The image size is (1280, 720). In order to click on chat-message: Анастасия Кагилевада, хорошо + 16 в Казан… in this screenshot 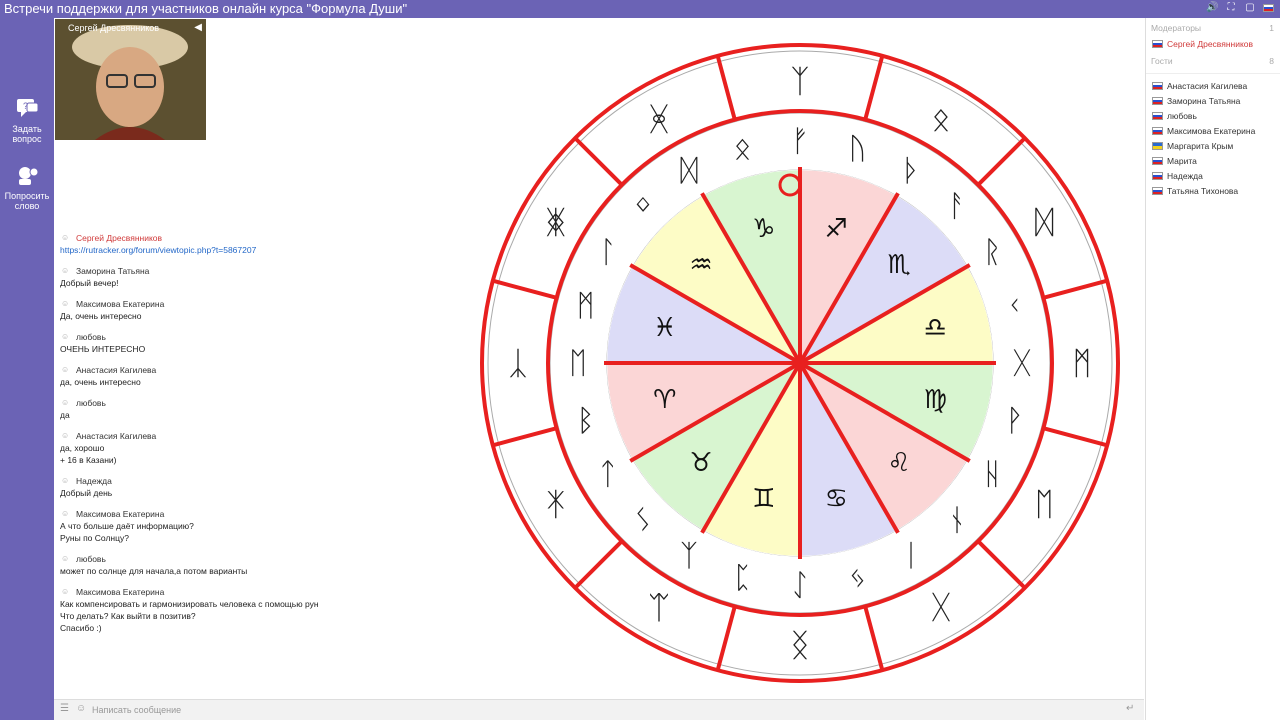, I will do `click(270, 448)`.